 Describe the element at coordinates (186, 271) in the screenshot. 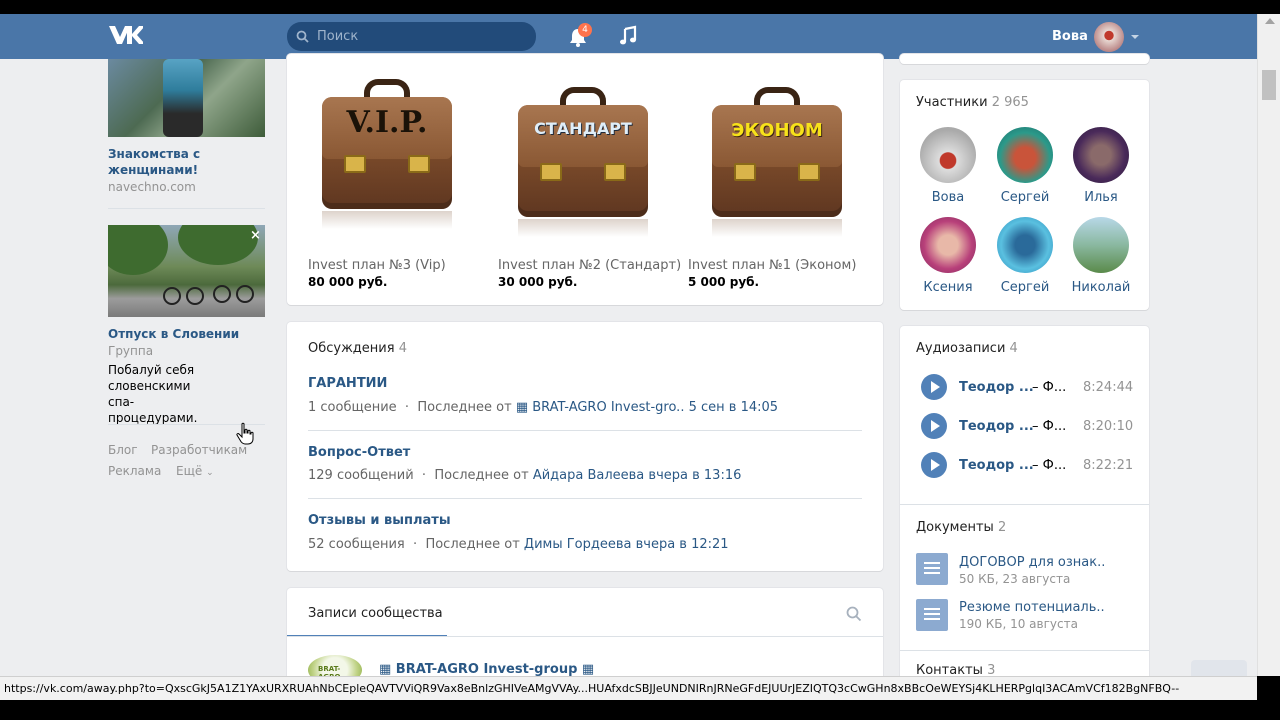

I see `ad-image-slovenia` at that location.